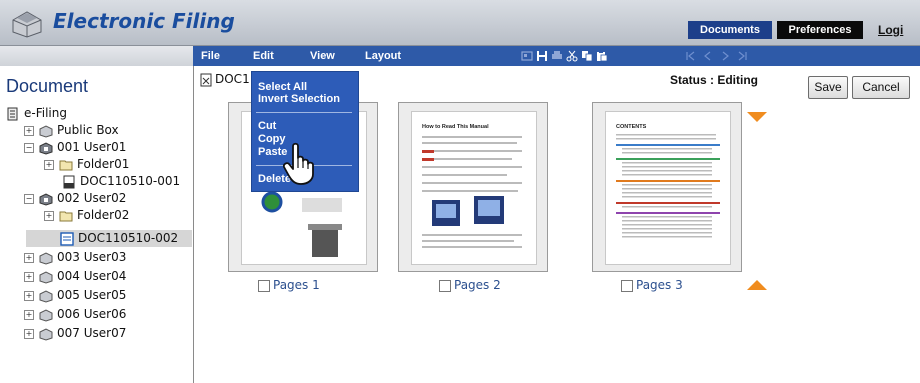 The image size is (920, 383). I want to click on page-3-graphic, so click(668, 186).